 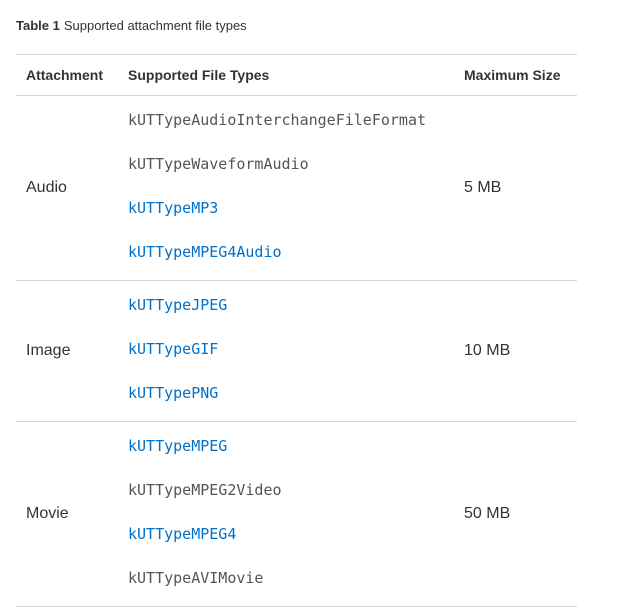 I want to click on types-cell: kUTTypeJPEG kUTTypeGIF kUTTypePNG, so click(x=287, y=351).